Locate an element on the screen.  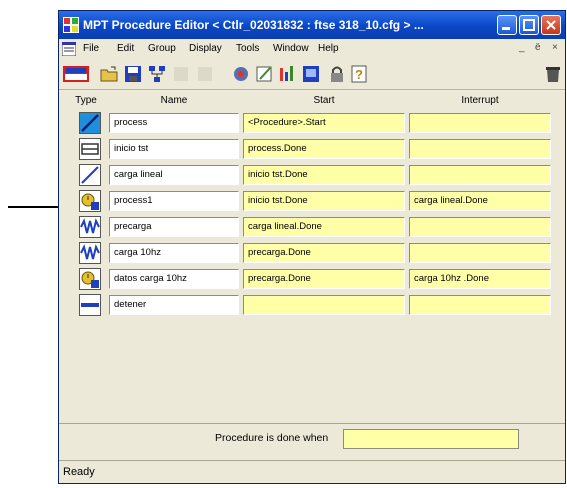
name-field: precarga is located at coordinates (174, 227).